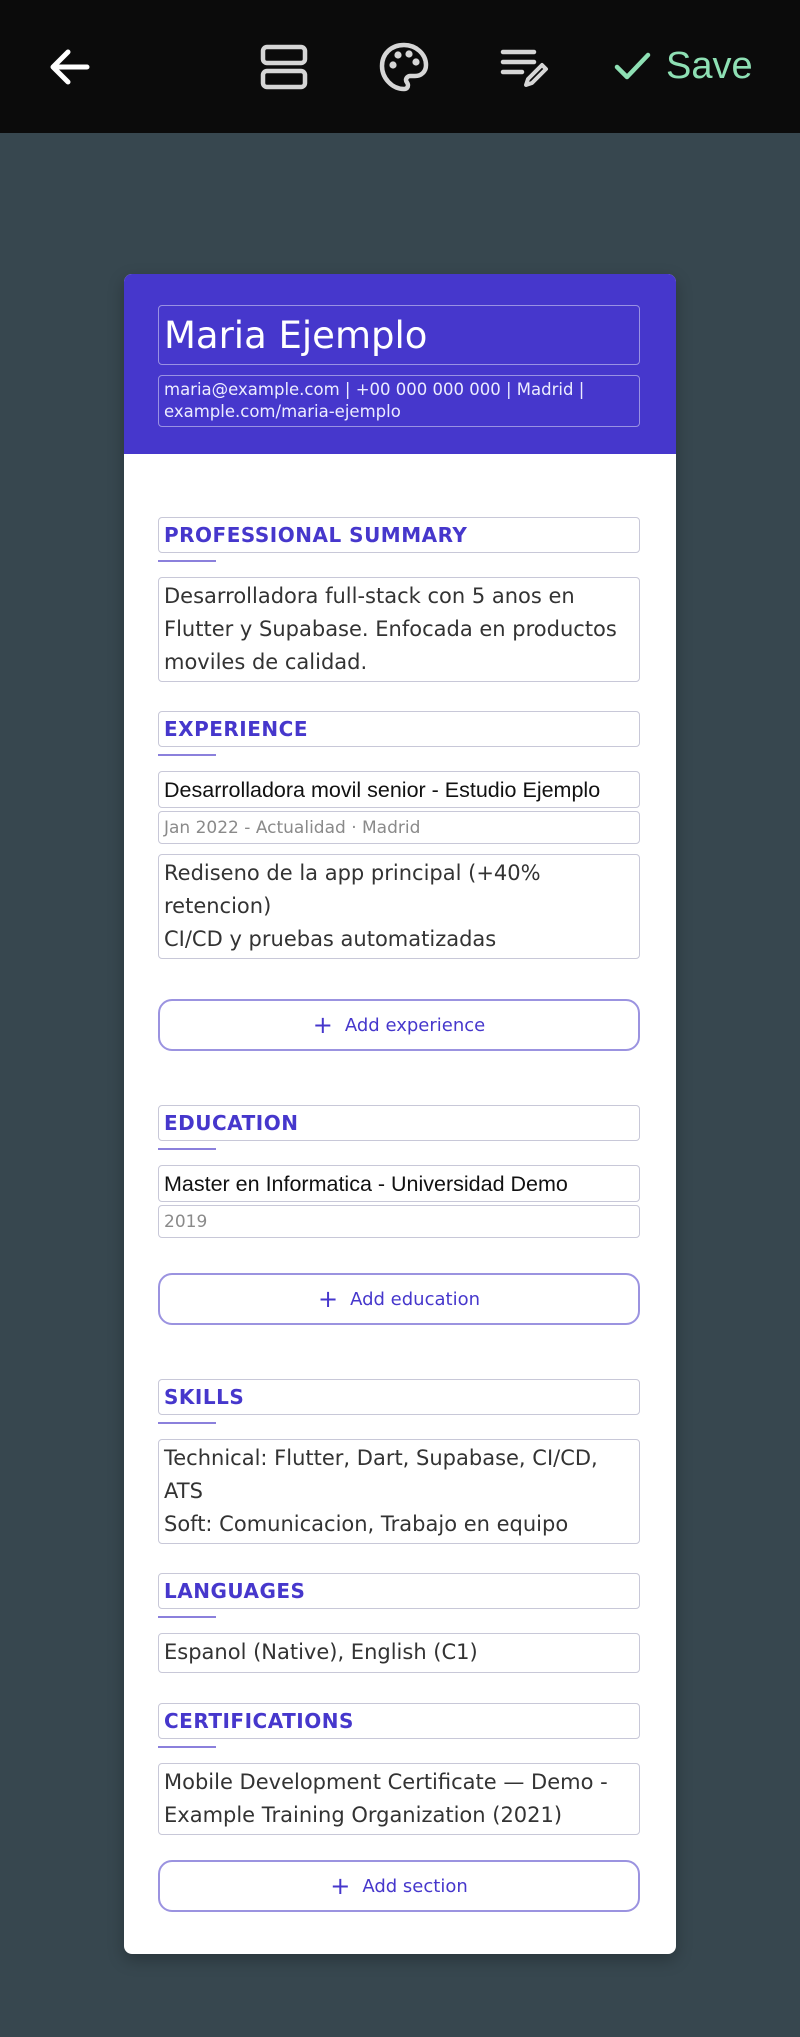  What do you see at coordinates (399, 1721) in the screenshot?
I see `section-title-certifications: CERTIFICATIONS` at bounding box center [399, 1721].